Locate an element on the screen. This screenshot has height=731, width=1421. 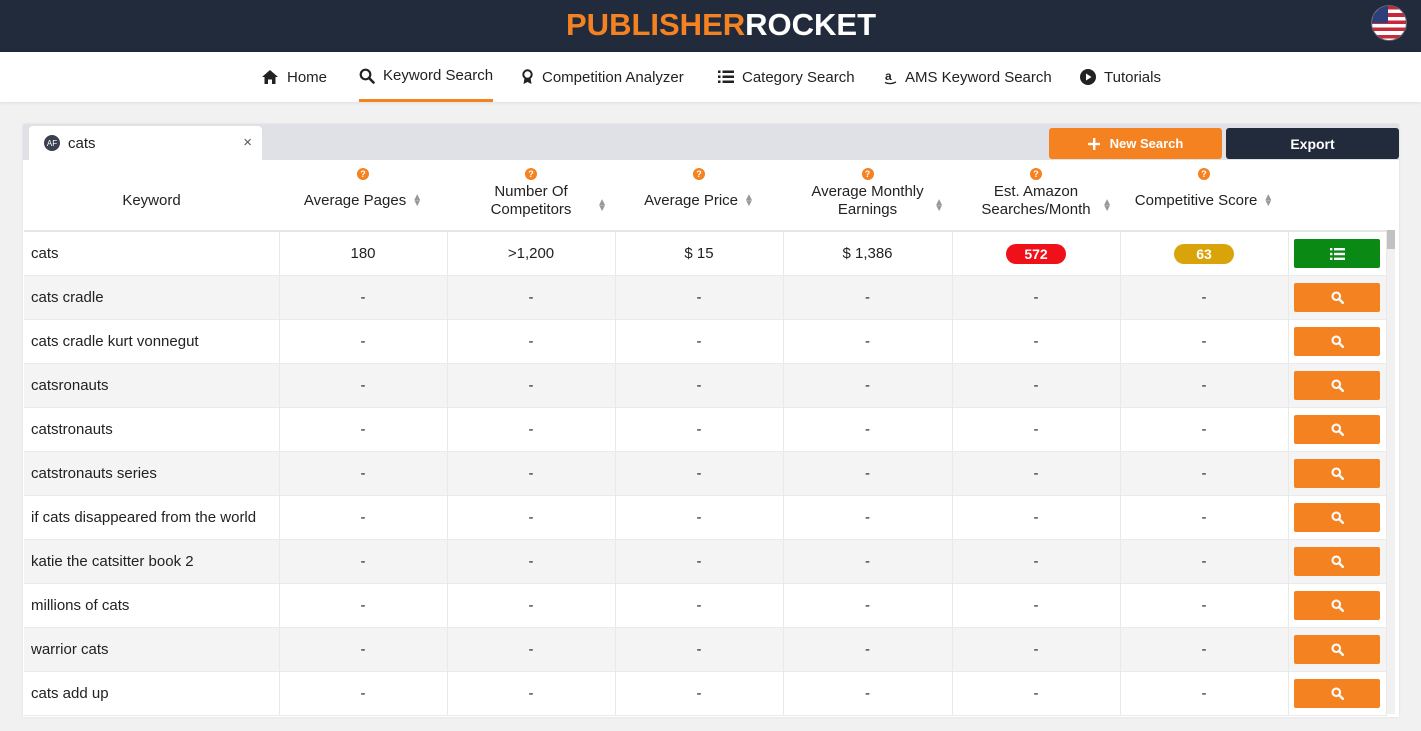
column-header-est-amazon-searches: ? Est. Amazon Searches/Month ▲ ▼ is located at coordinates (1036, 196).